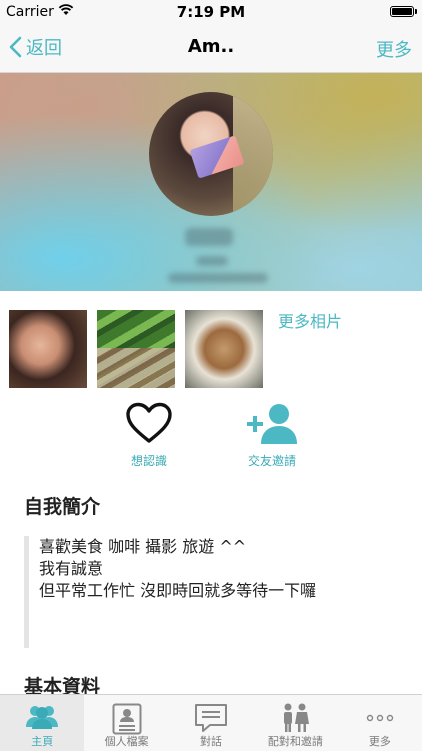 This screenshot has width=422, height=751. I want to click on navigation-bar: 返回 Am.. 更多, so click(211, 48).